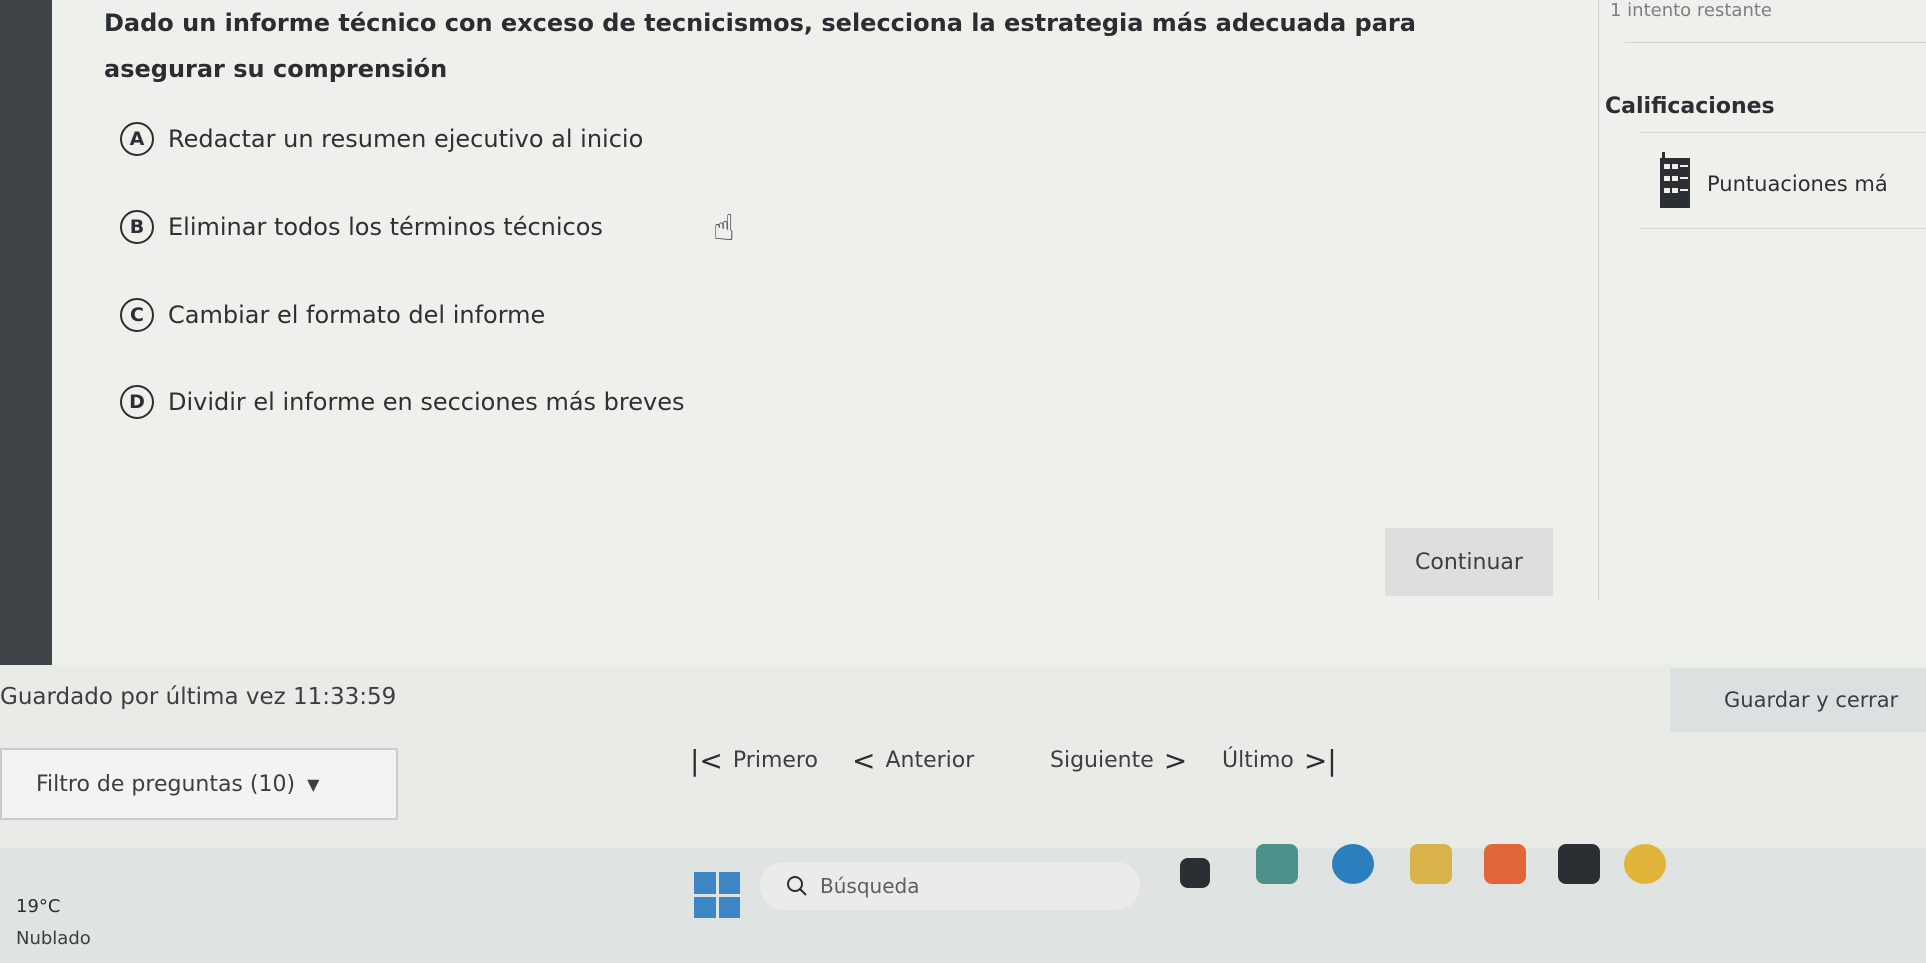  Describe the element at coordinates (1797, 184) in the screenshot. I see `scores-link: Puntuaciones má` at that location.